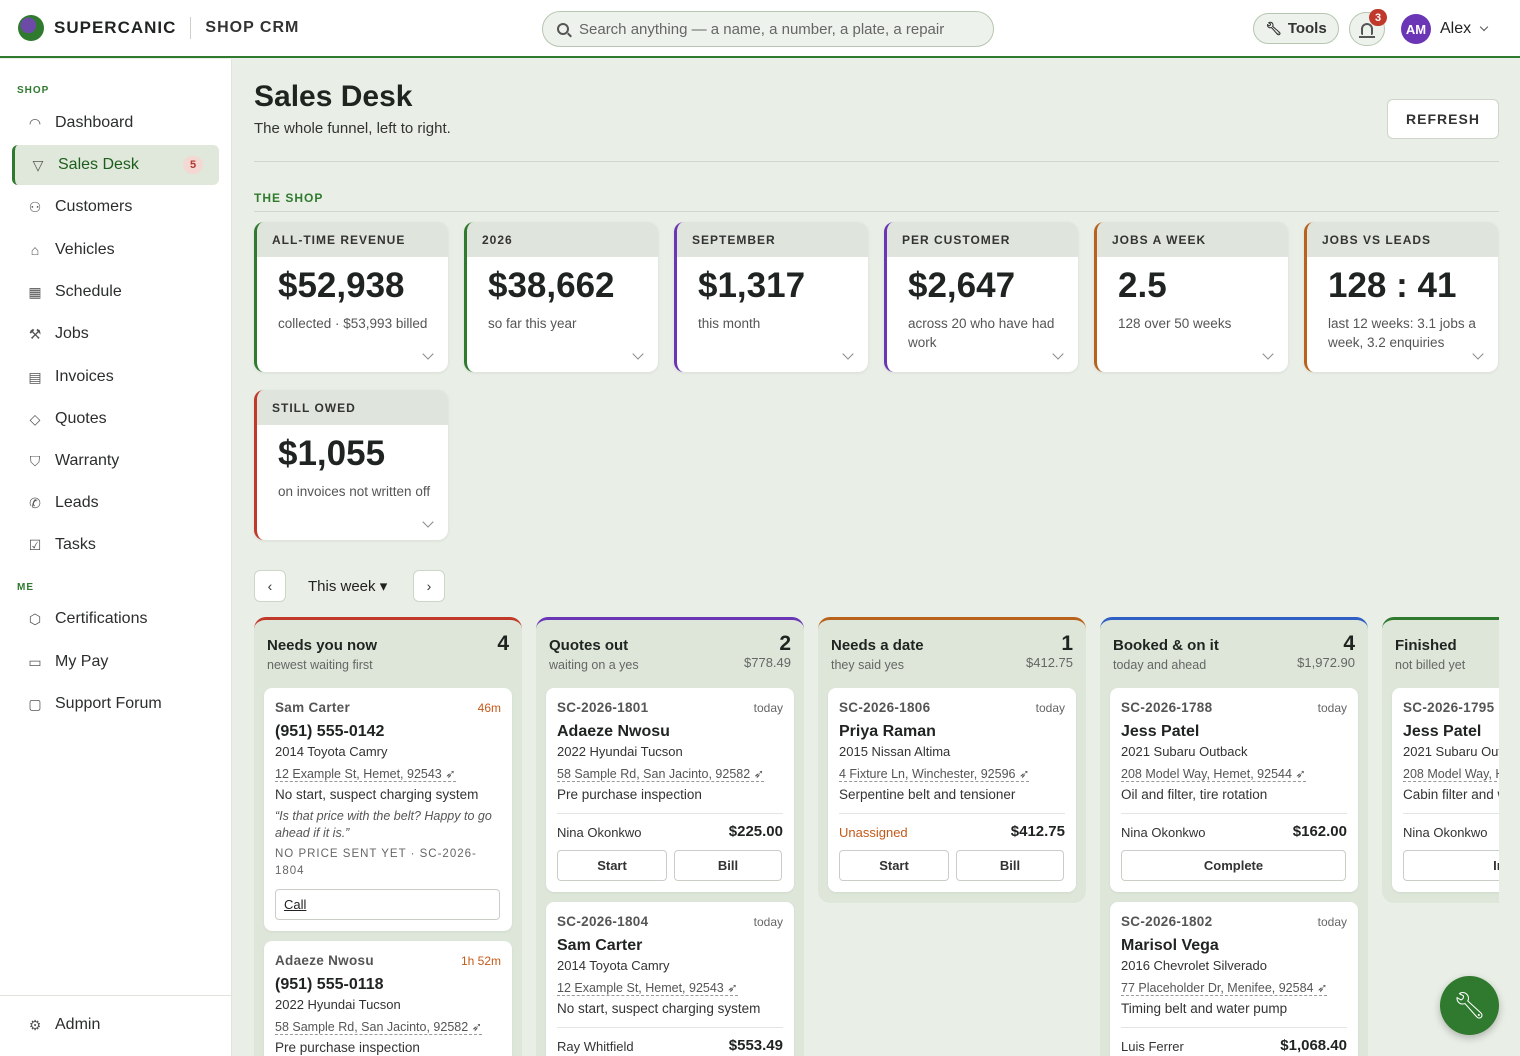 The image size is (1520, 1056). Describe the element at coordinates (72, 333) in the screenshot. I see `sidebar-item-label: Jobs` at that location.